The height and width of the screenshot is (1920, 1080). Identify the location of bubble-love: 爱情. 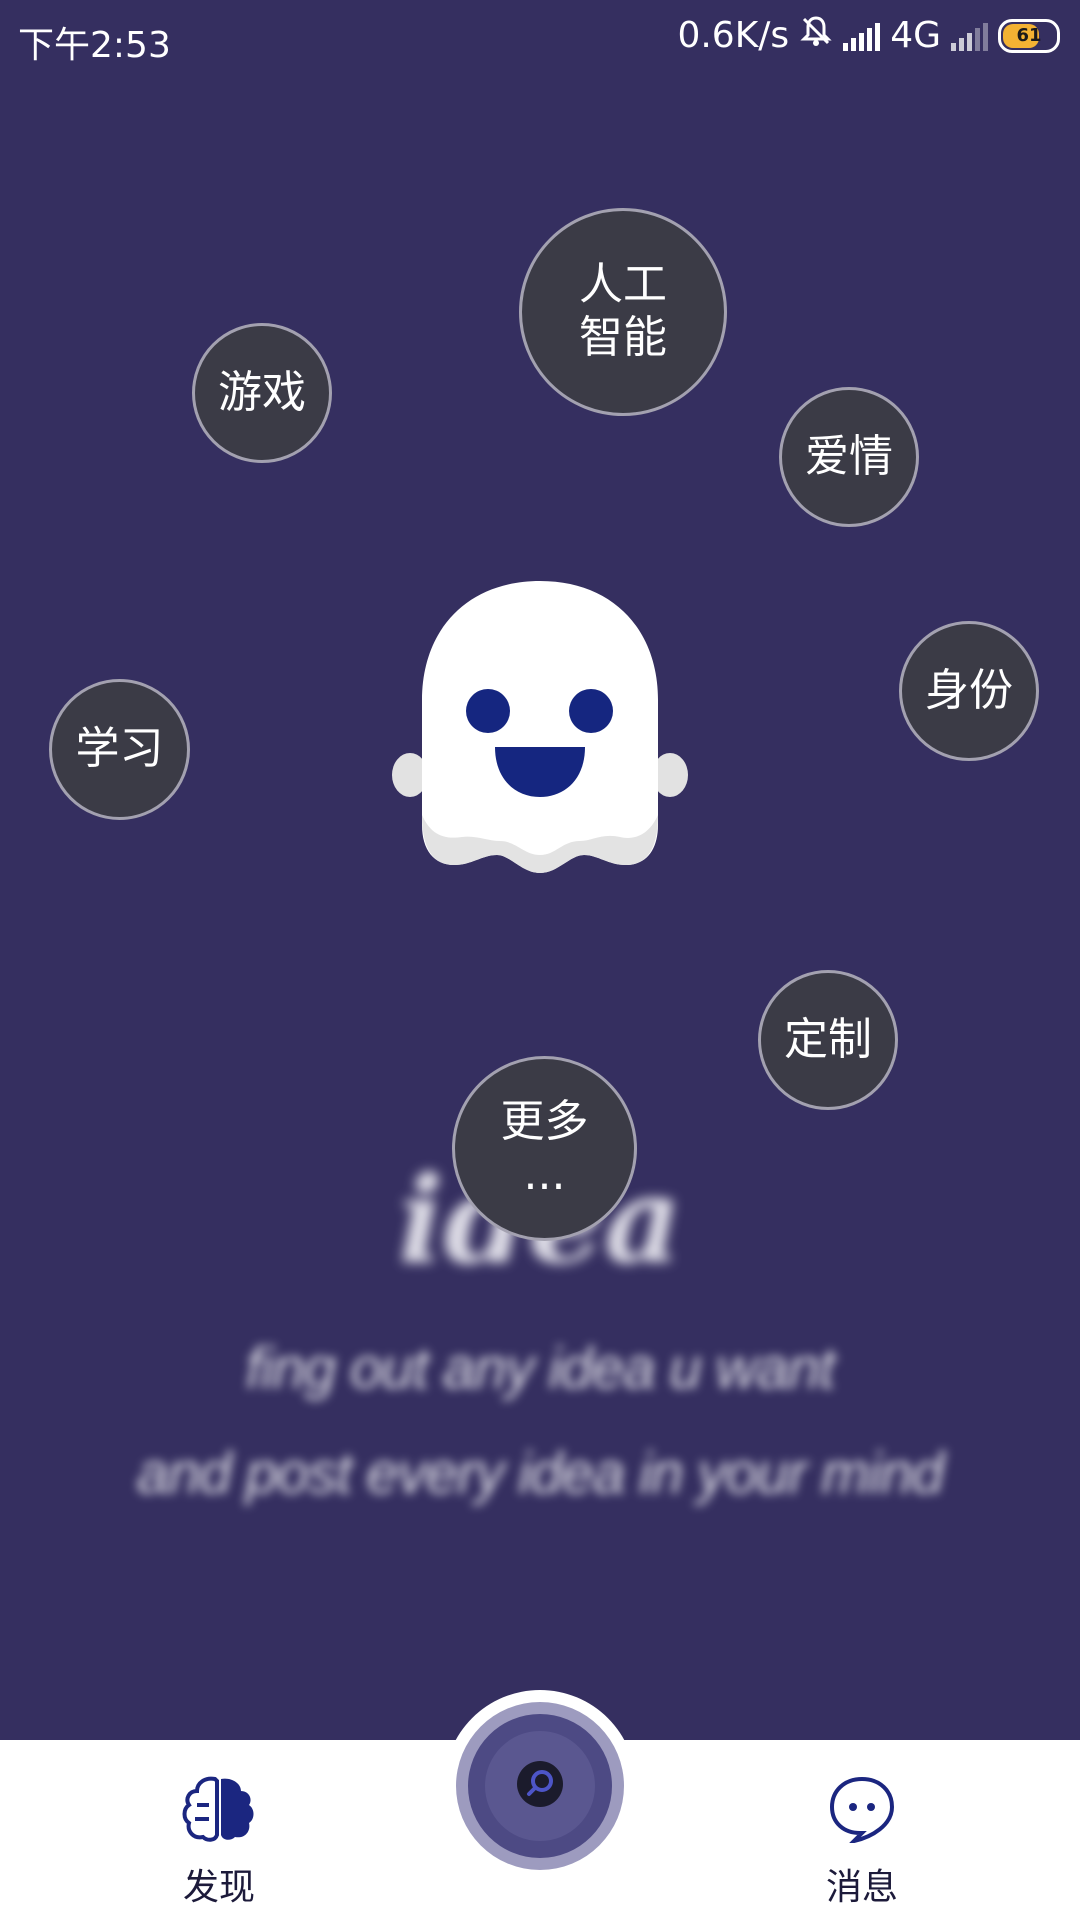
(849, 457).